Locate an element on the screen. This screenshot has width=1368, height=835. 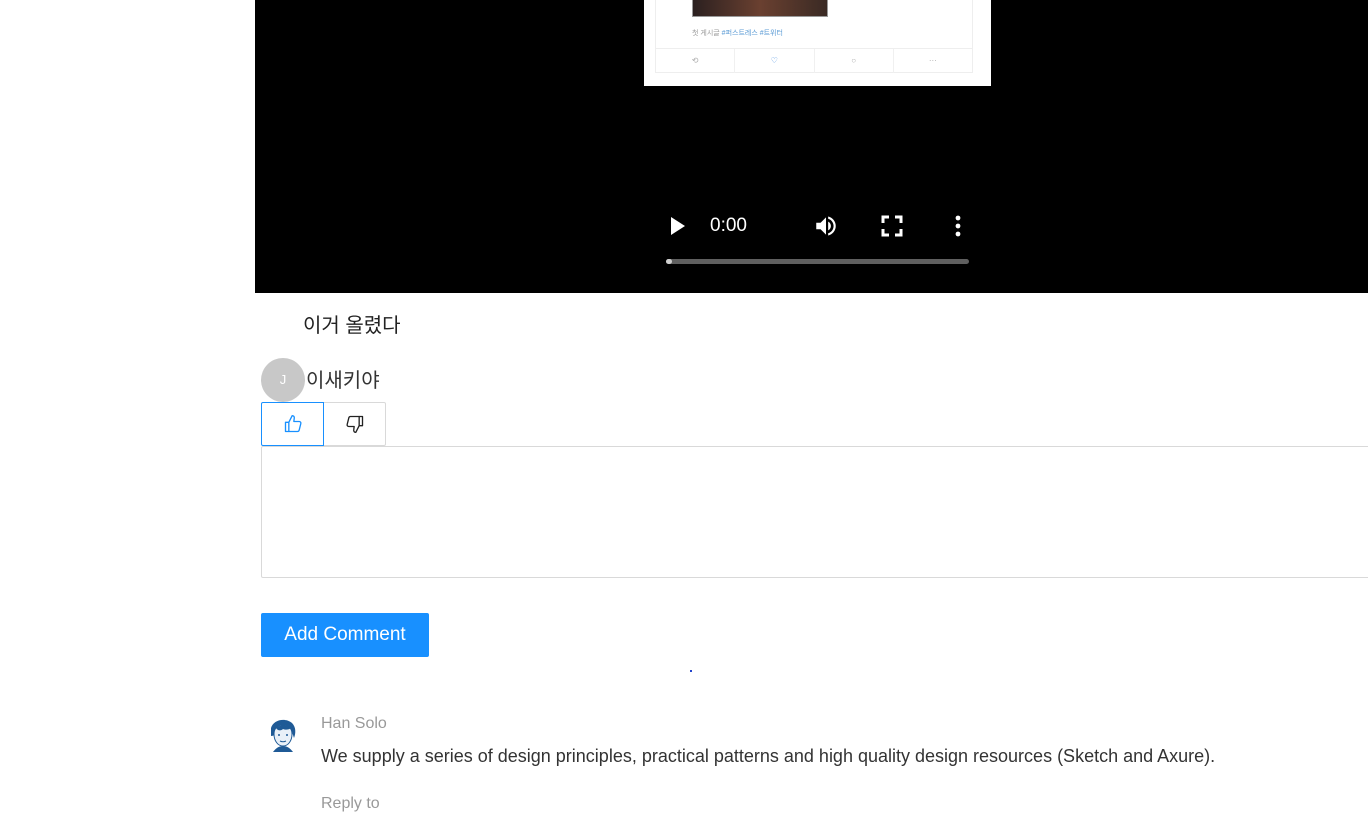
commenter-avatar is located at coordinates (282, 735).